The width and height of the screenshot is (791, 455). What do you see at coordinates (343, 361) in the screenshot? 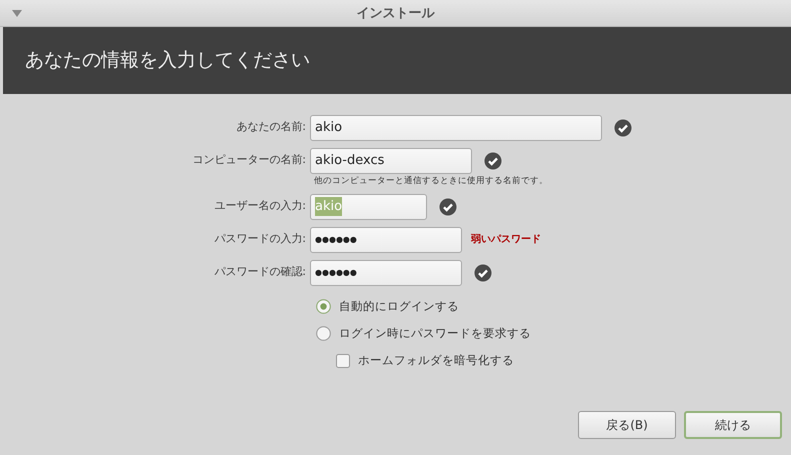
I see `checkbox` at bounding box center [343, 361].